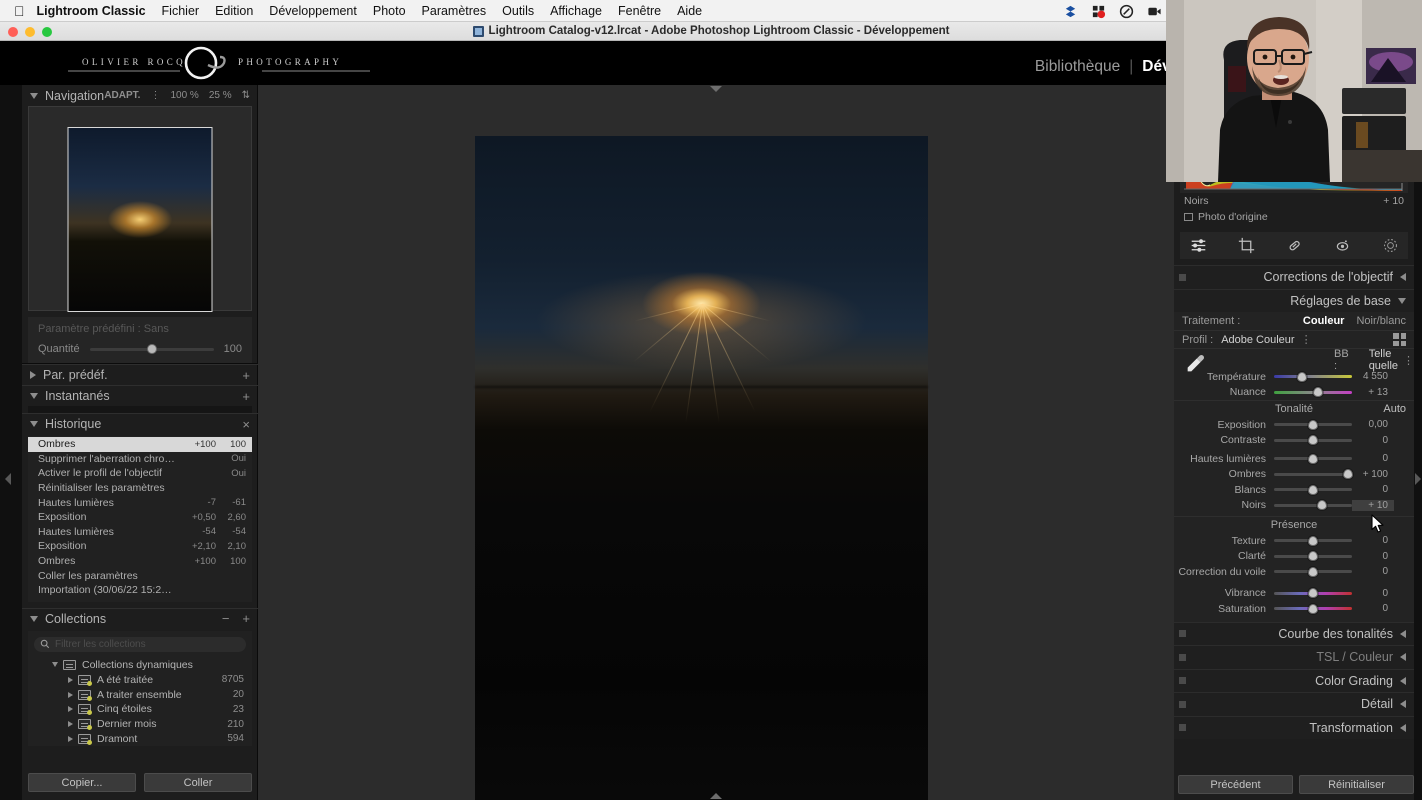 The image size is (1422, 800). I want to click on healing-brush-icon, so click(1294, 245).